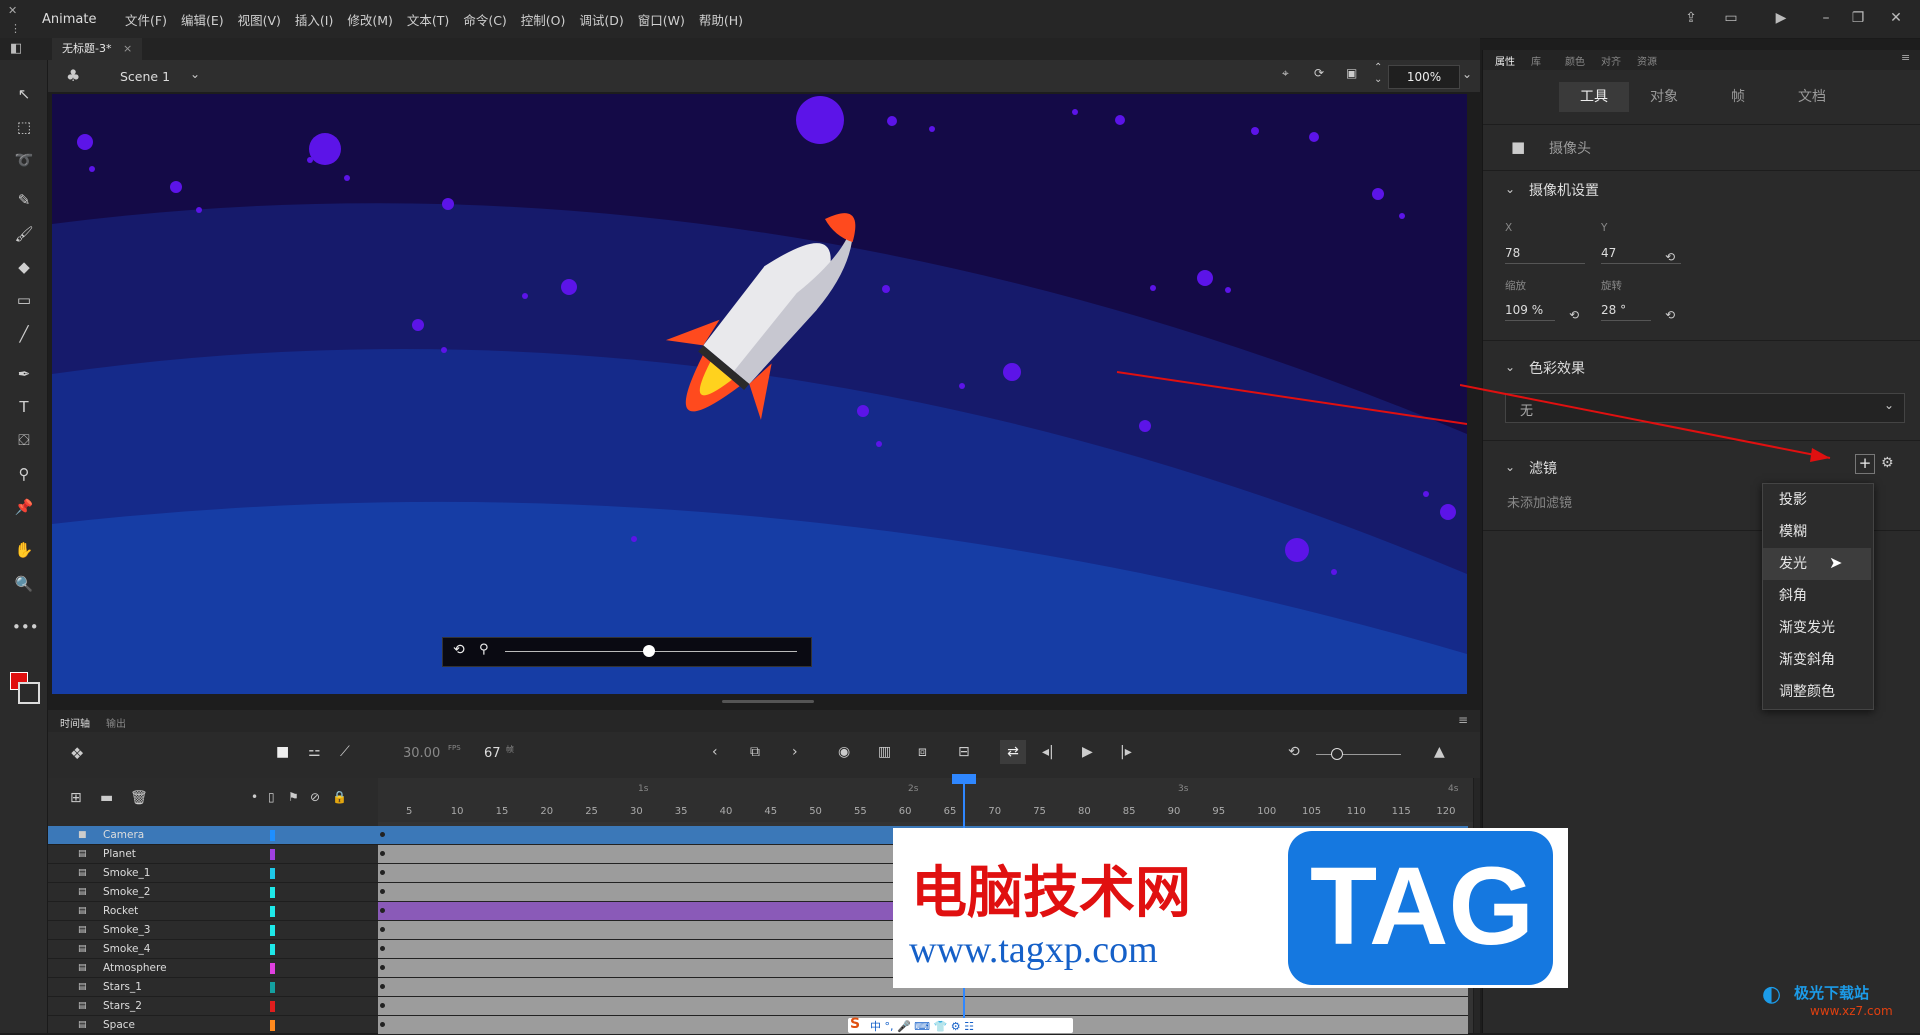  Describe the element at coordinates (855, 1024) in the screenshot. I see `ime-logo-icon: S` at that location.